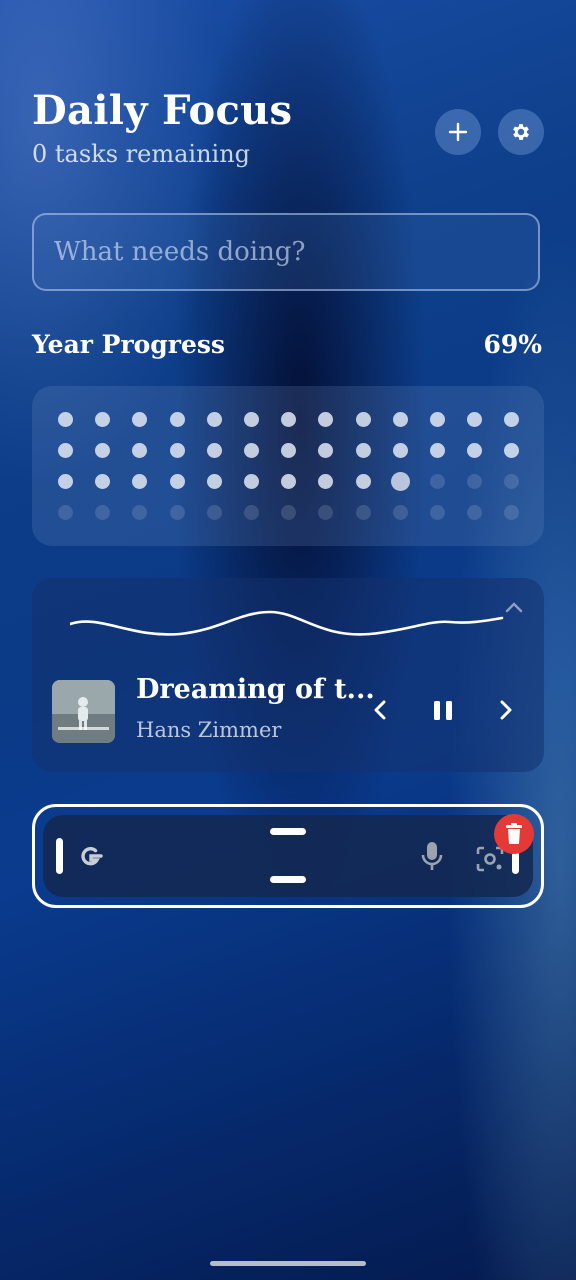 The image size is (576, 1280). I want to click on settings-button, so click(521, 132).